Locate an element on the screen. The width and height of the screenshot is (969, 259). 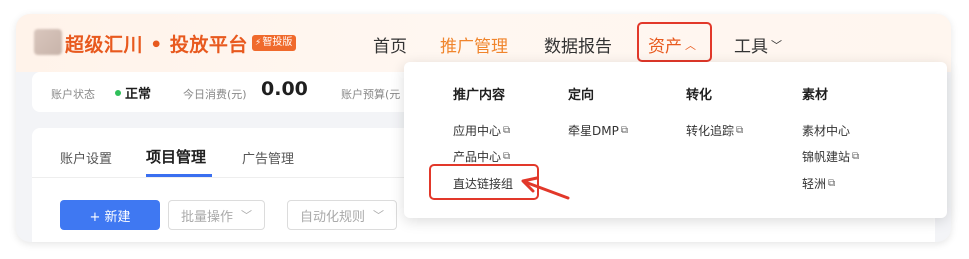
menu-item-app-center: 应用中心 ⧉ is located at coordinates (481, 130).